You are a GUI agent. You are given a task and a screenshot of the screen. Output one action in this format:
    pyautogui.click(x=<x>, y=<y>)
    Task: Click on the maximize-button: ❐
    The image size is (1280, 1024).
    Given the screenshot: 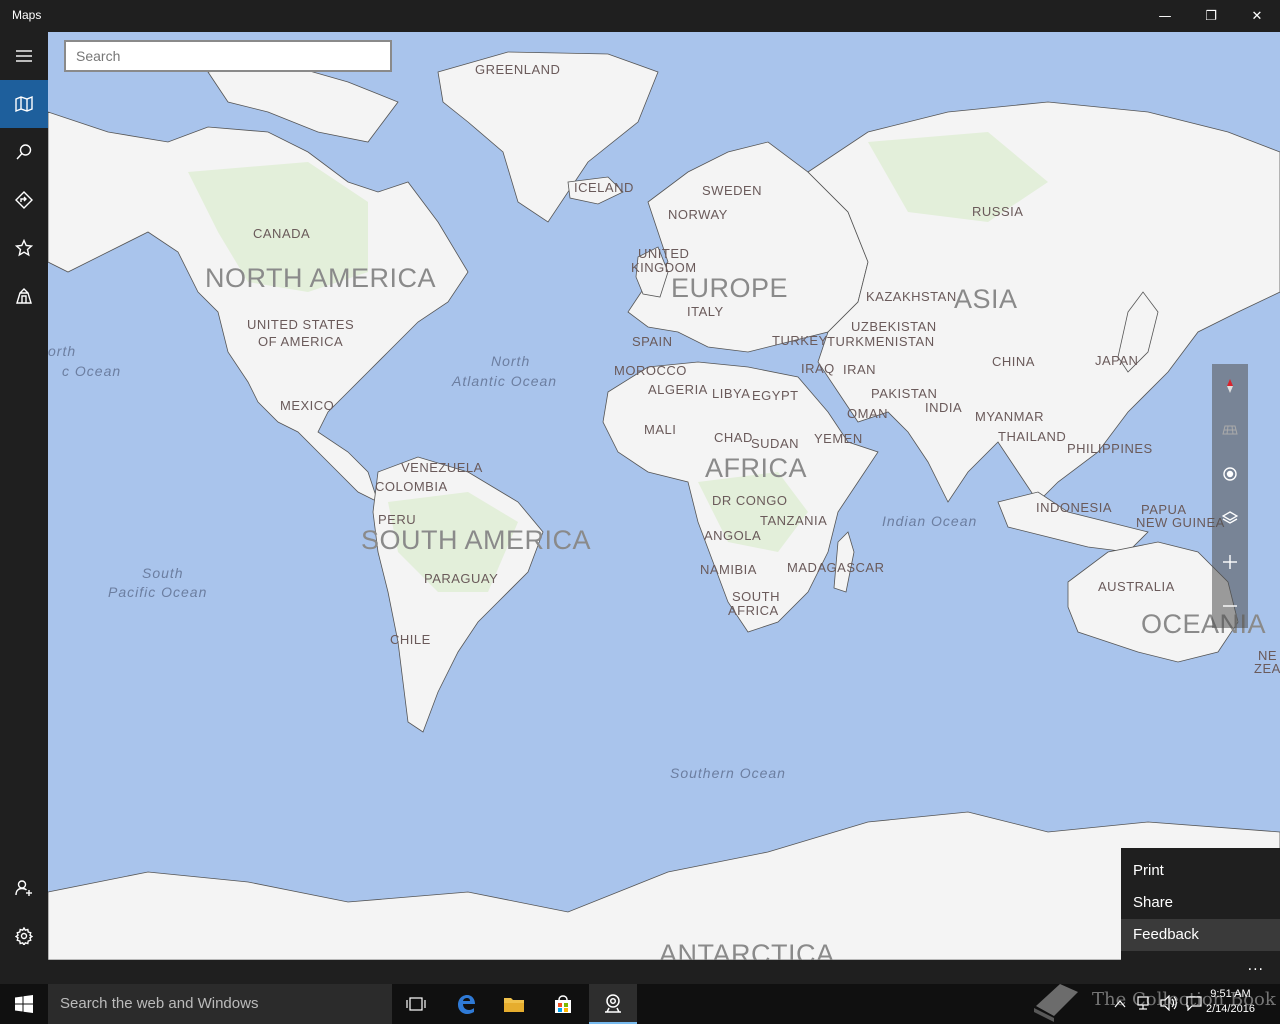 What is the action you would take?
    pyautogui.click(x=1211, y=16)
    